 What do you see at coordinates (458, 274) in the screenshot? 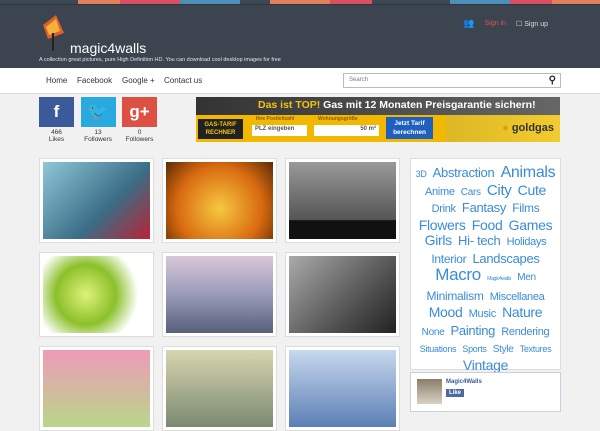
I see `tag-link: Macro` at bounding box center [458, 274].